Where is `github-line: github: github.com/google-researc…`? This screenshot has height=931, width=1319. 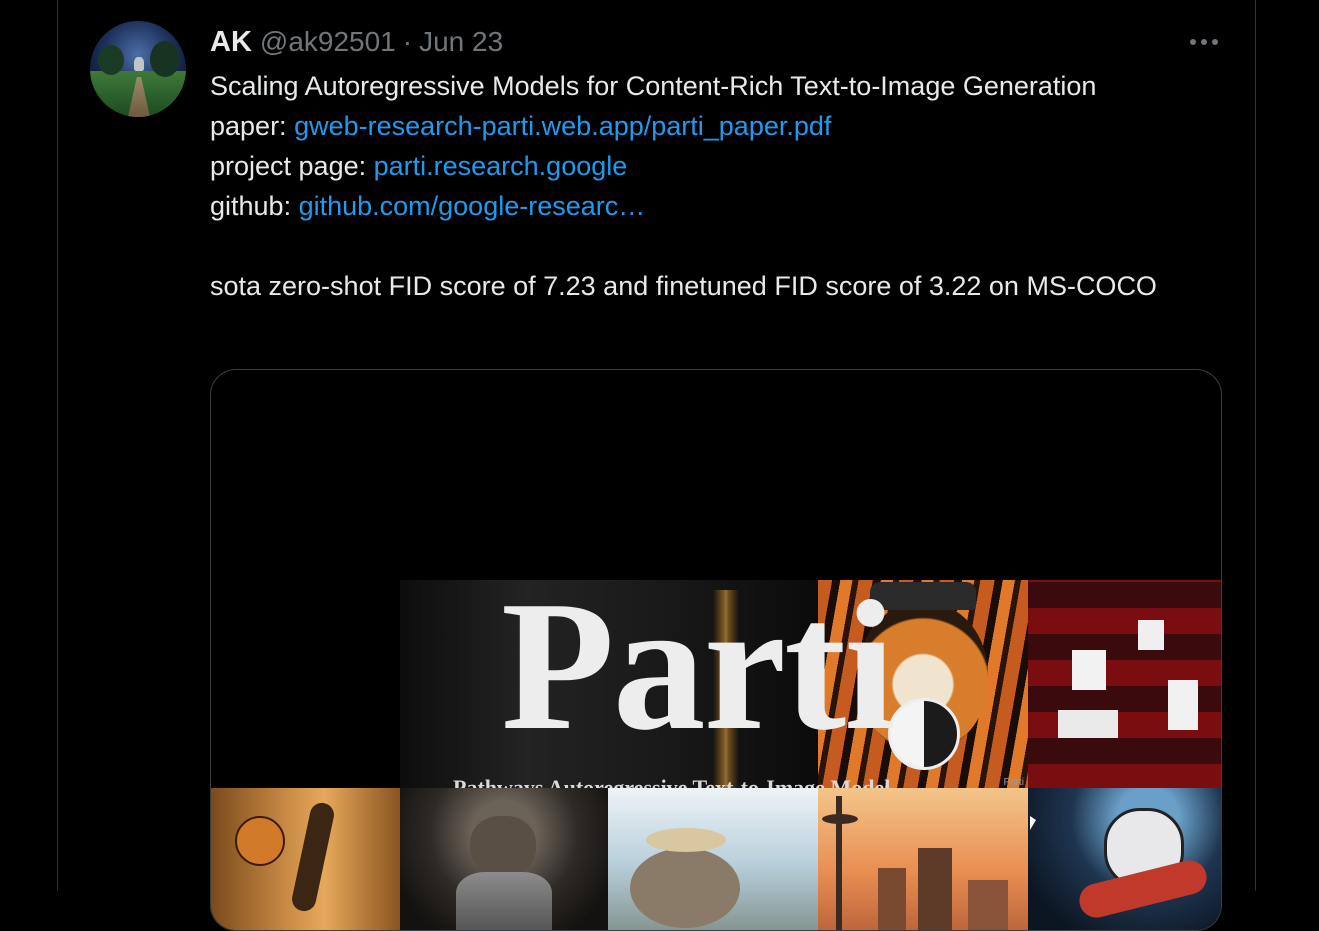
github-line: github: github.com/google-researc… is located at coordinates (705, 206).